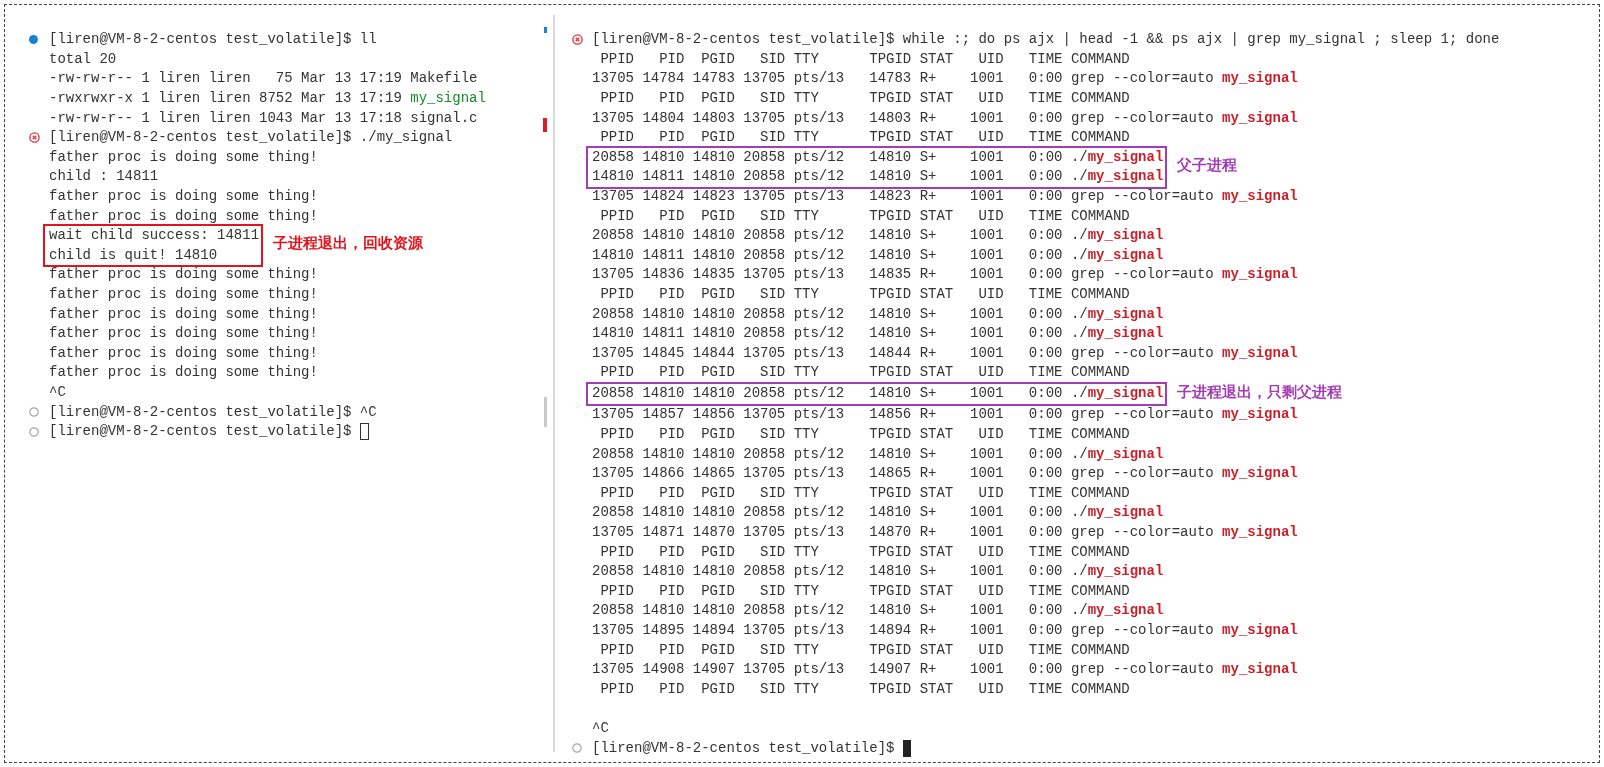 The width and height of the screenshot is (1604, 767). I want to click on terminal-text: 13705 14845 14844 13705 pts/13 14844 R+ 1001 0:00 grep --color=auto, so click(903, 353).